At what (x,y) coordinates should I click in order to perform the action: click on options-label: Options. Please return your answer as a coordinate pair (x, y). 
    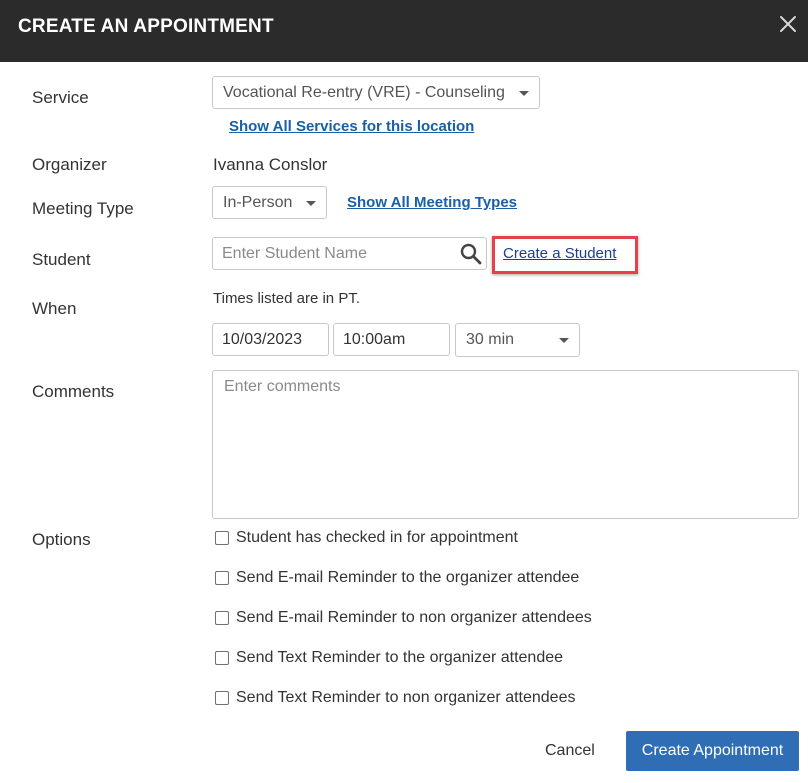
    Looking at the image, I should click on (61, 539).